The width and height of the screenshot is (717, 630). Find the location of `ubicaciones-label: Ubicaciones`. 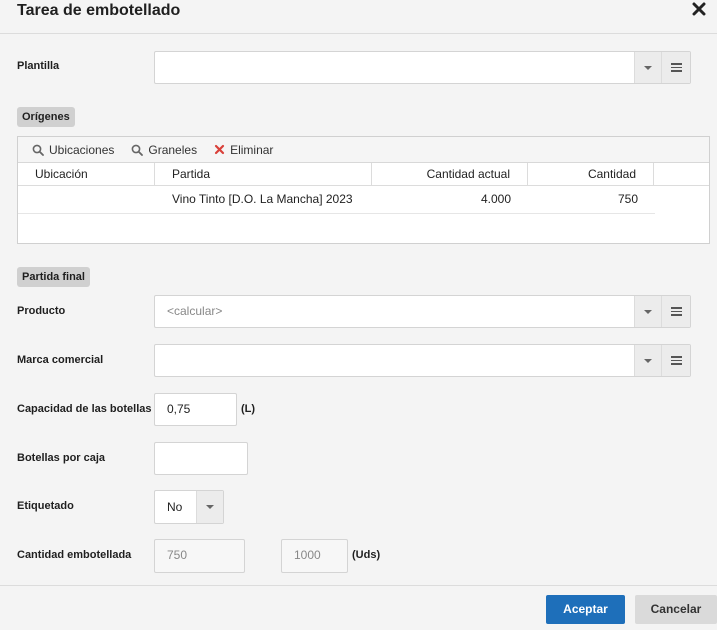

ubicaciones-label: Ubicaciones is located at coordinates (82, 149).